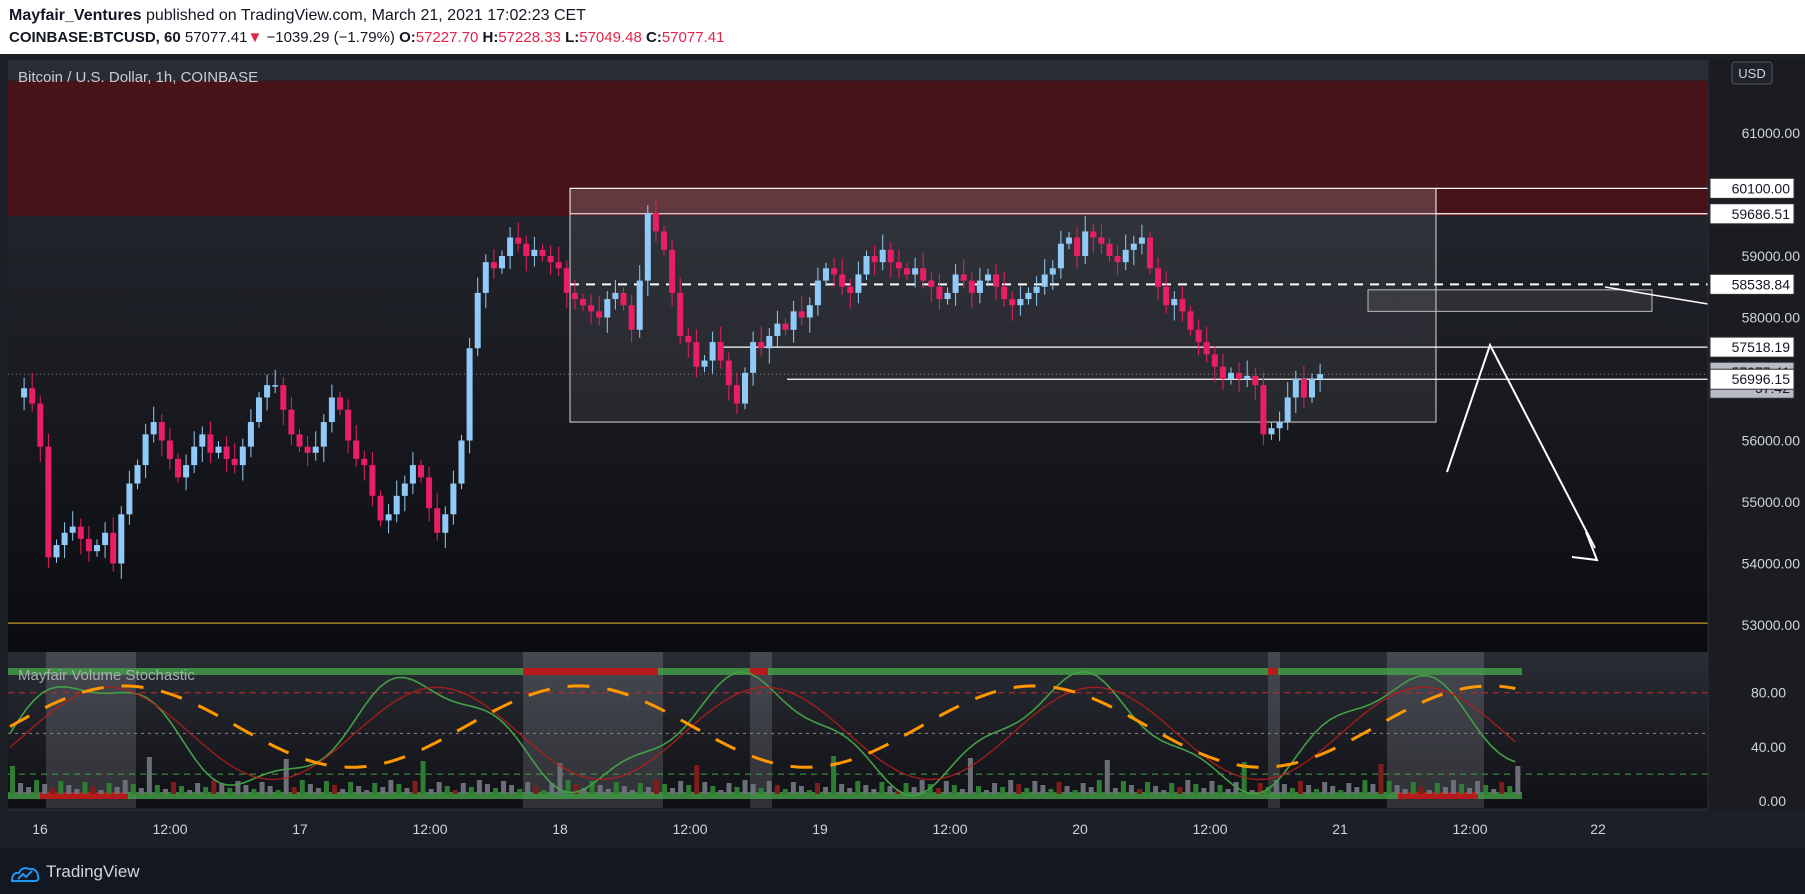  I want to click on author-name: Mayfair_Ventures, so click(75, 15).